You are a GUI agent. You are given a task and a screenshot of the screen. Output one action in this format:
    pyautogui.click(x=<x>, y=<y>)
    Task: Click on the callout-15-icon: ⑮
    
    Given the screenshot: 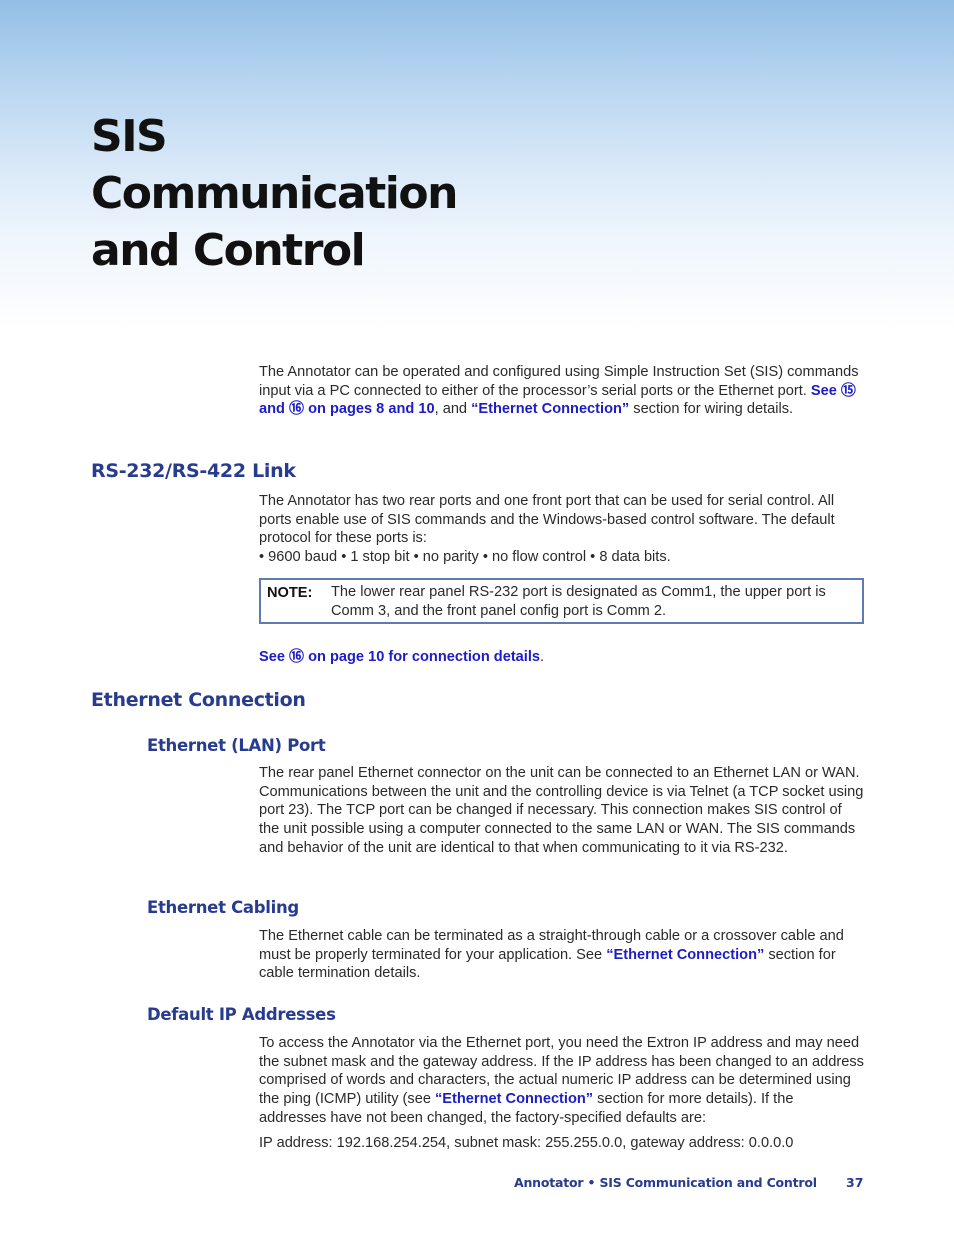 What is the action you would take?
    pyautogui.click(x=848, y=390)
    